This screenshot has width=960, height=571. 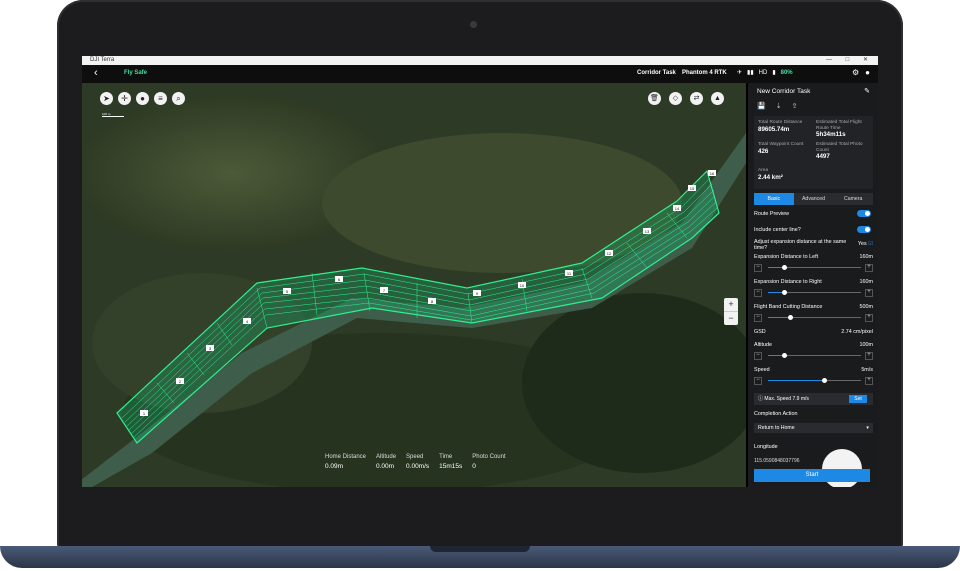 I want to click on max-speed-text: Max. Speed 7.9 m/s, so click(x=786, y=399).